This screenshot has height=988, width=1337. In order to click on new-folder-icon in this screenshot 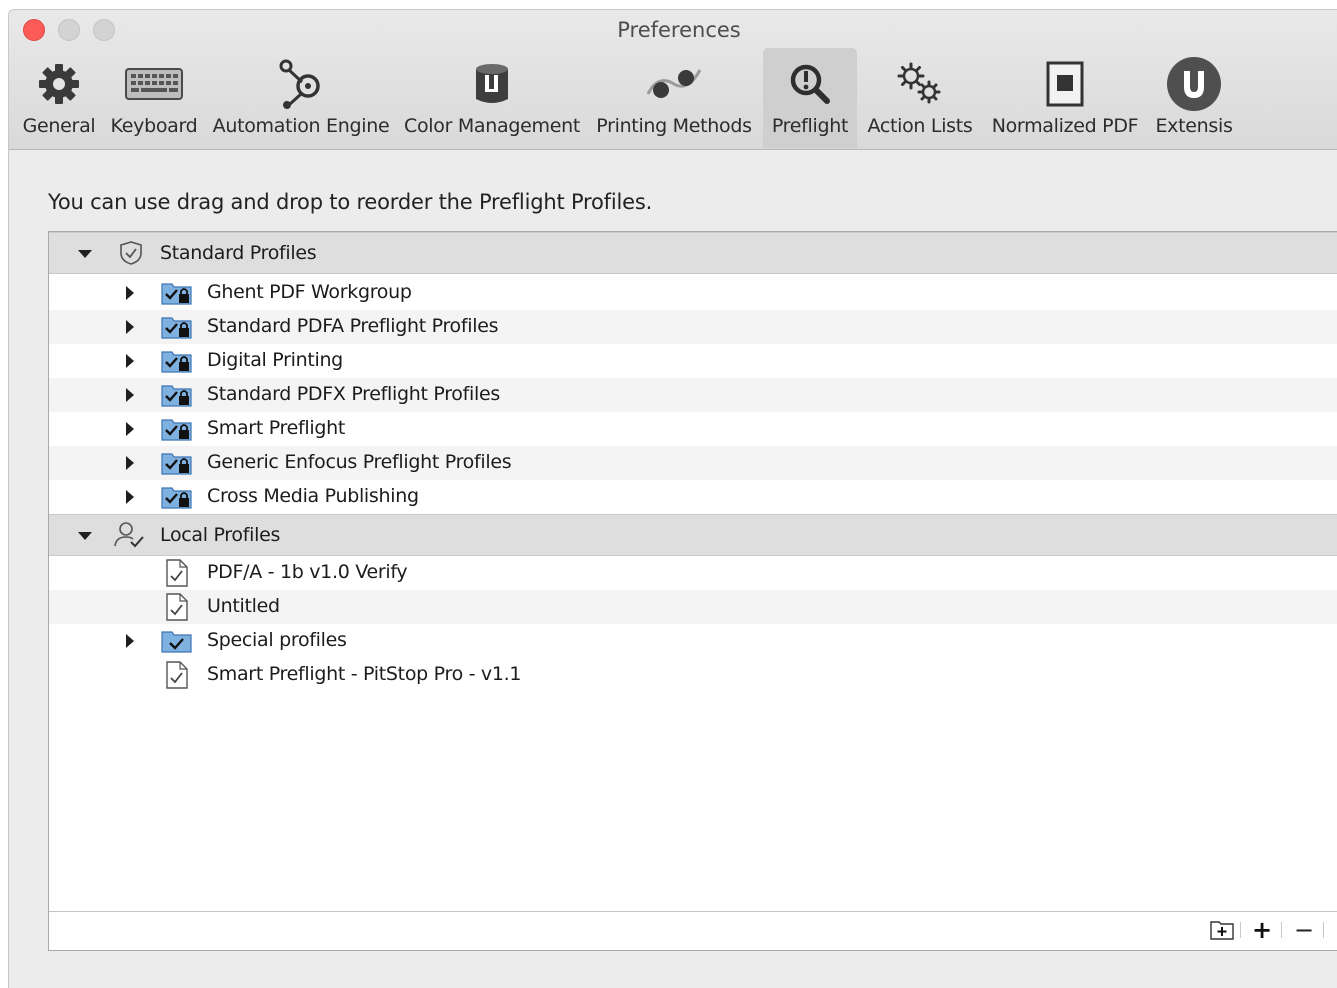, I will do `click(1222, 930)`.